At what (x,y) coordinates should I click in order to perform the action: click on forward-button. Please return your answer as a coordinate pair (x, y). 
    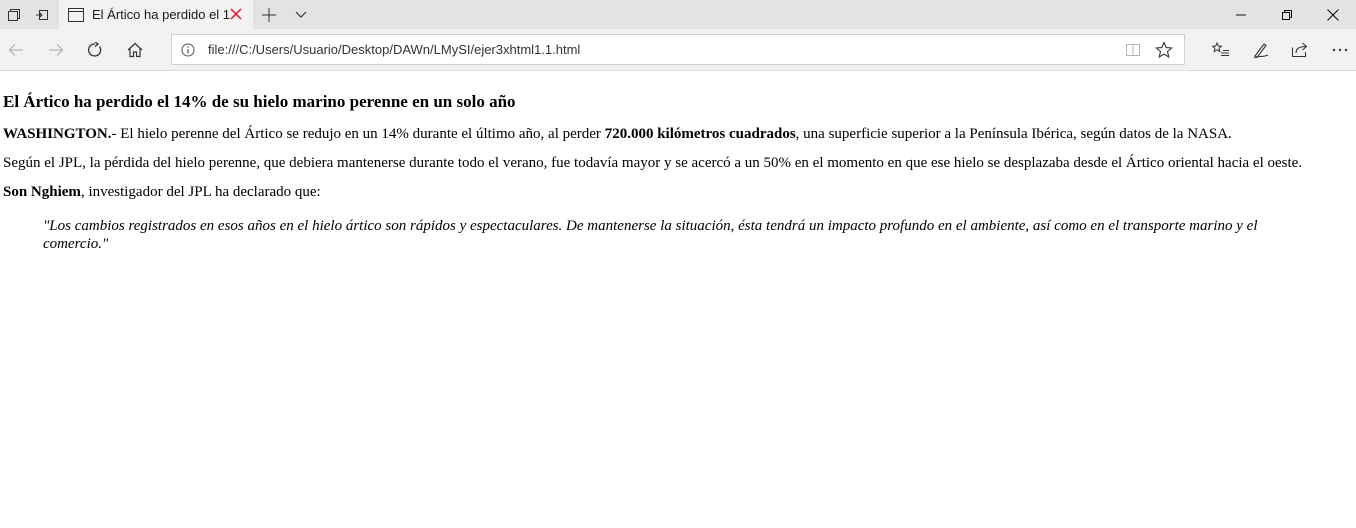
    Looking at the image, I should click on (56, 50).